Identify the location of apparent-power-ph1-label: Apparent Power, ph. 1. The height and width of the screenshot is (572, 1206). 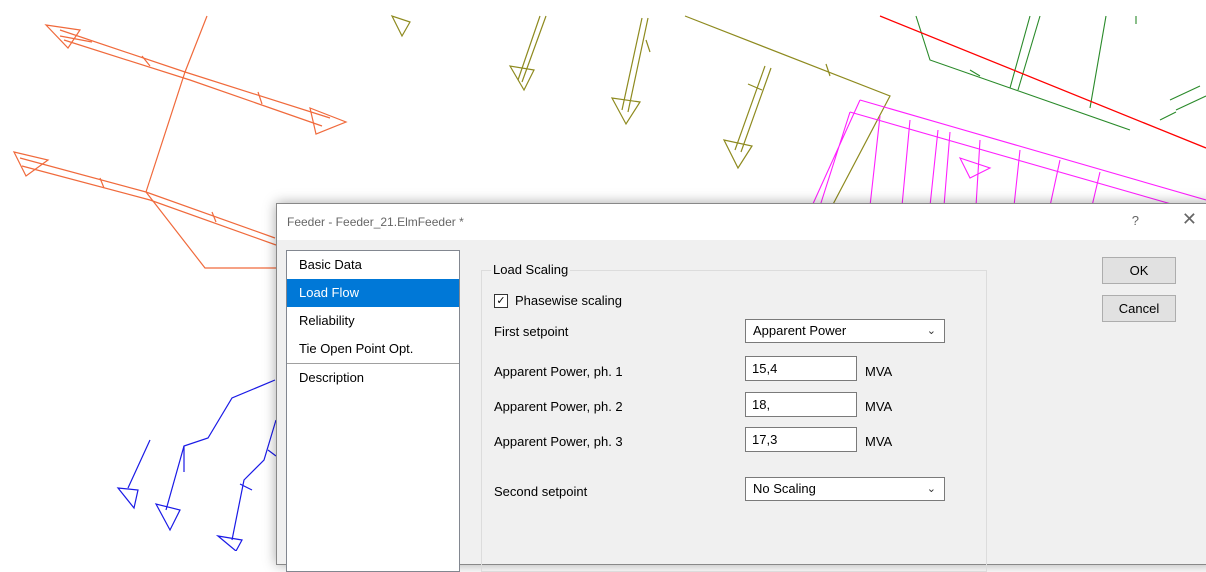
(558, 371).